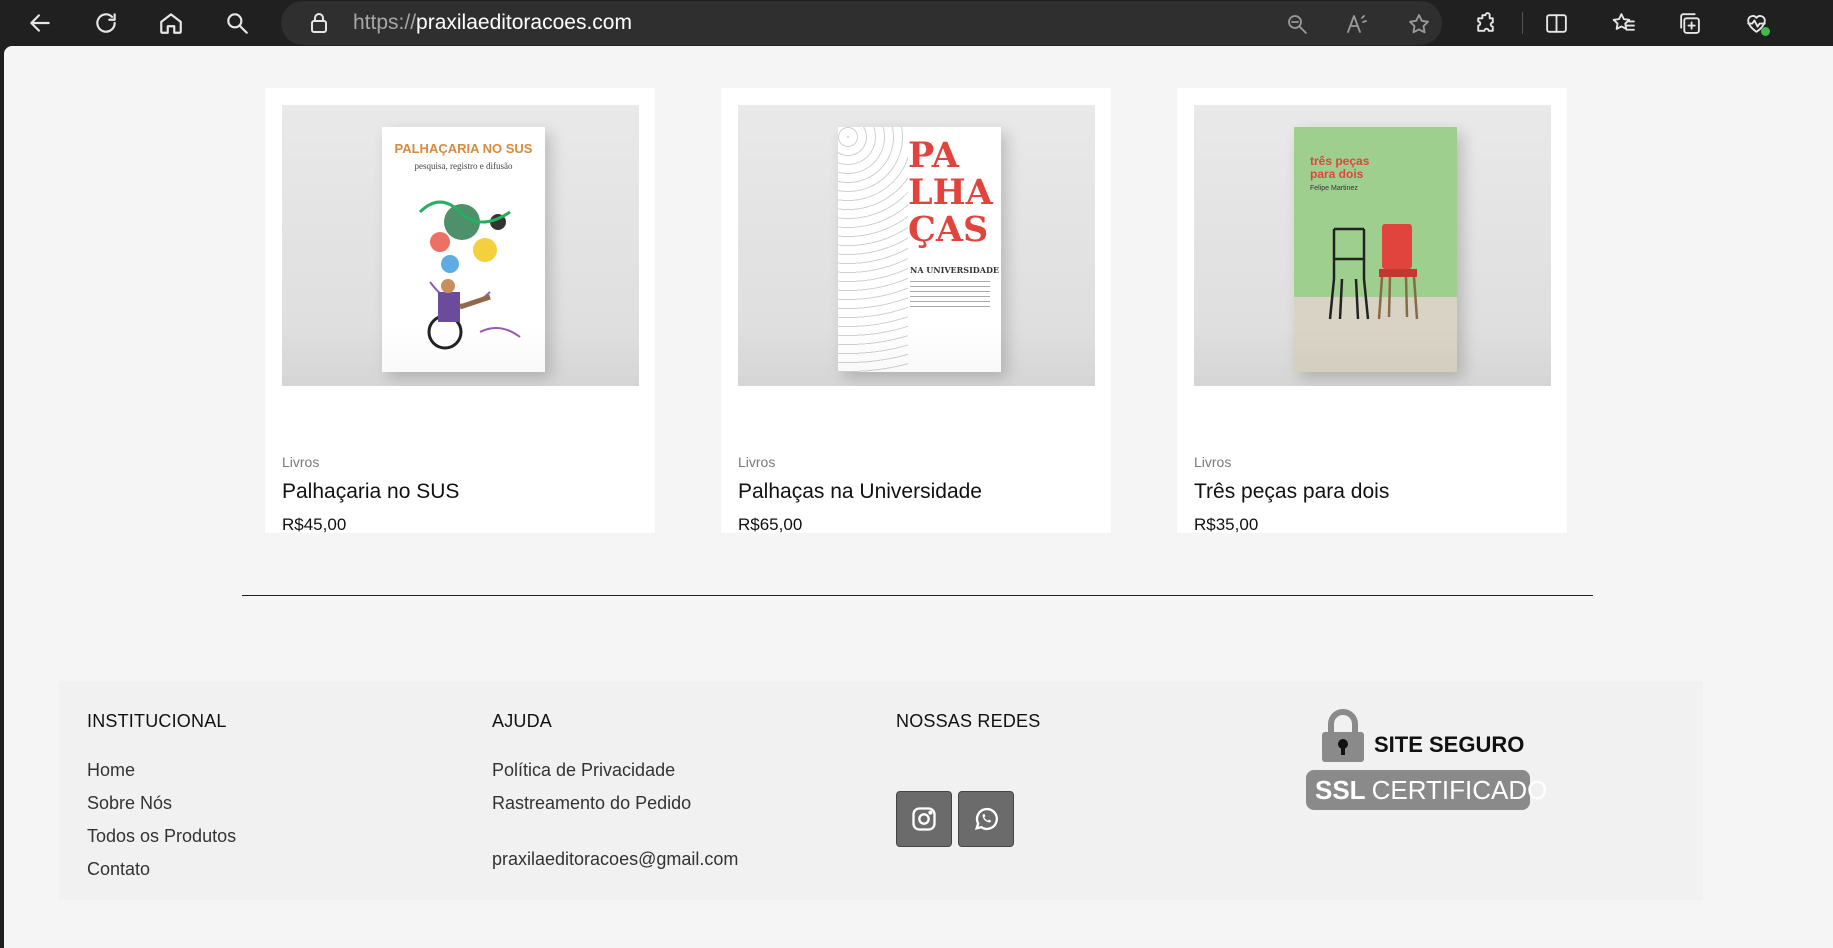  Describe the element at coordinates (106, 23) in the screenshot. I see `refresh-icon` at that location.